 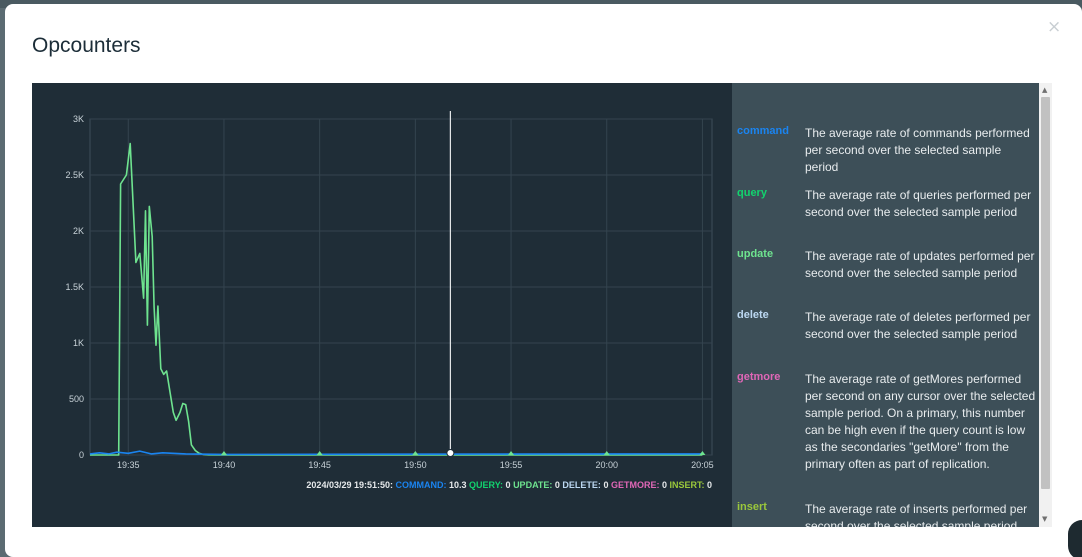 I want to click on legend-name: getmore, so click(x=759, y=377).